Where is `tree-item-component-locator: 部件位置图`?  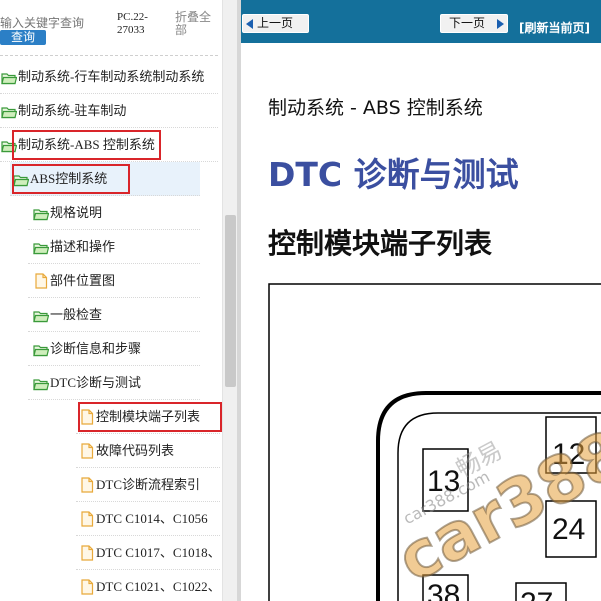 tree-item-component-locator: 部件位置图 is located at coordinates (114, 281).